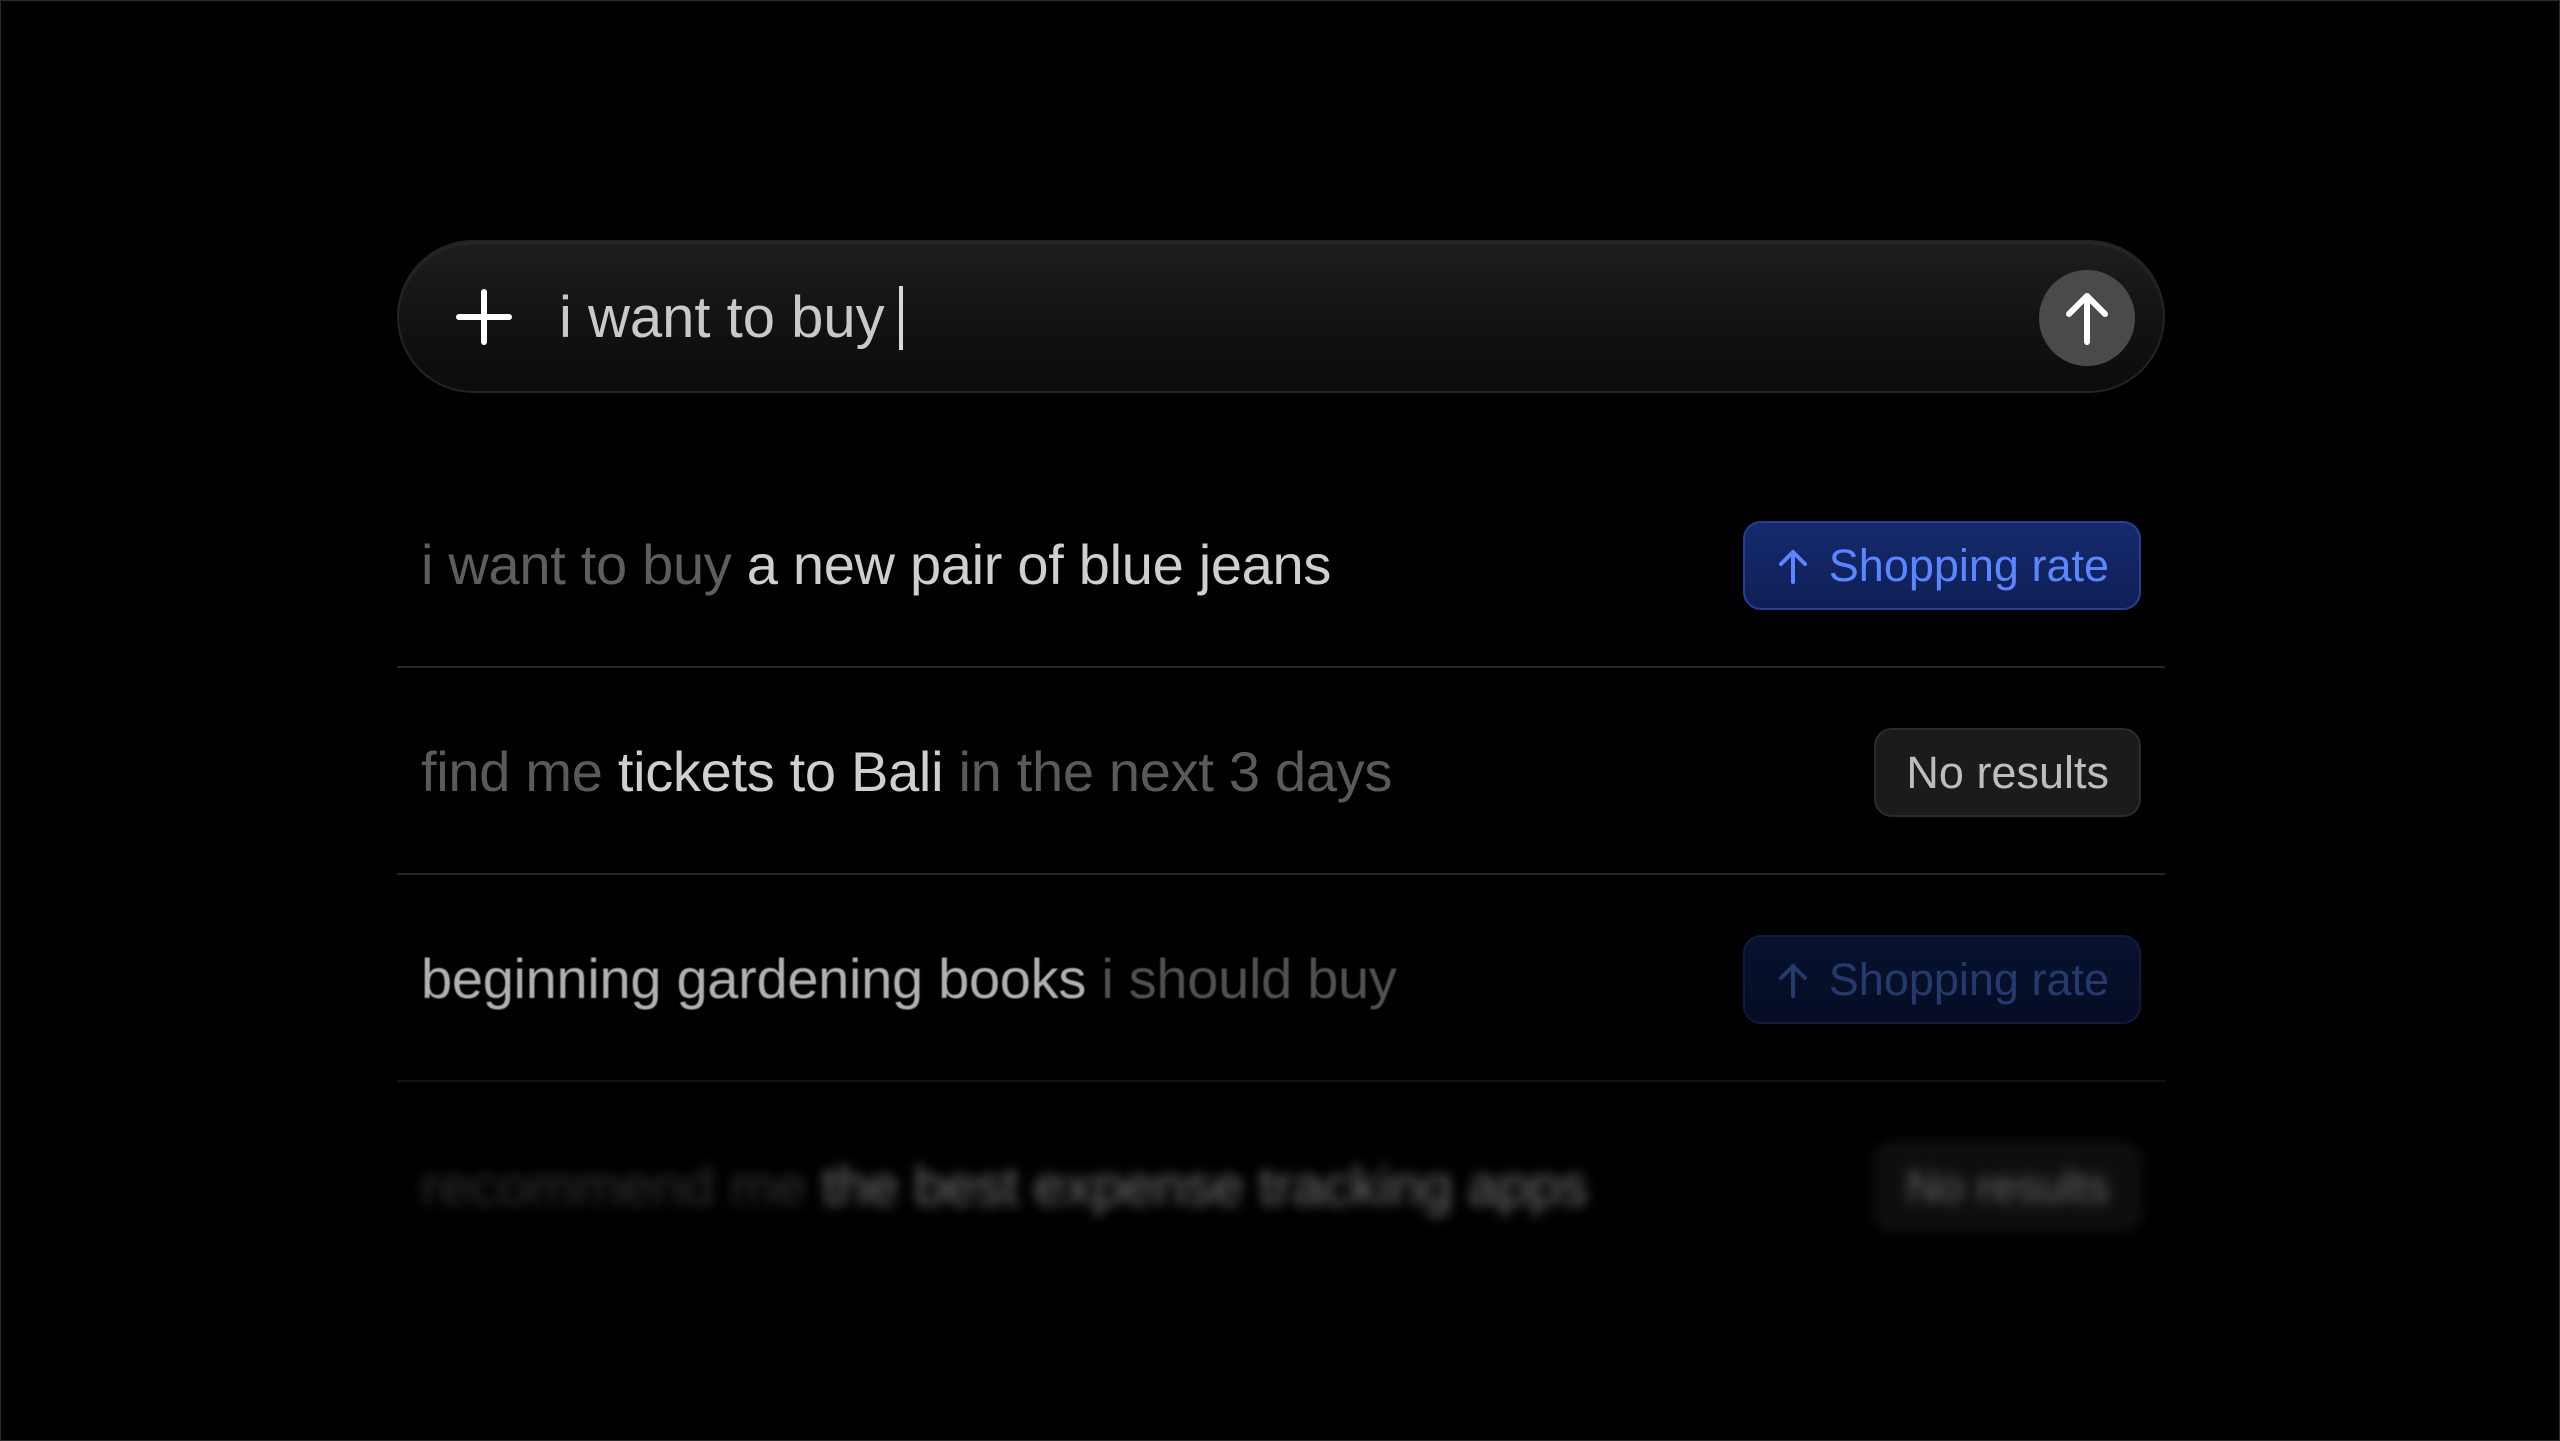 This screenshot has height=1441, width=2560. Describe the element at coordinates (1281, 316) in the screenshot. I see `search-bar: i want to buy` at that location.